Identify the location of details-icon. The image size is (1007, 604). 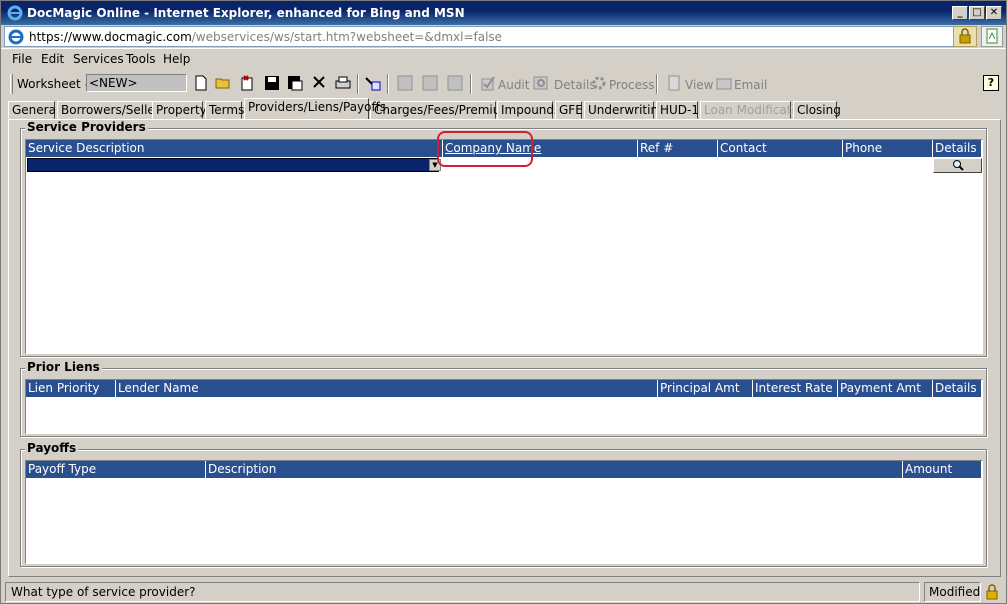
(541, 84).